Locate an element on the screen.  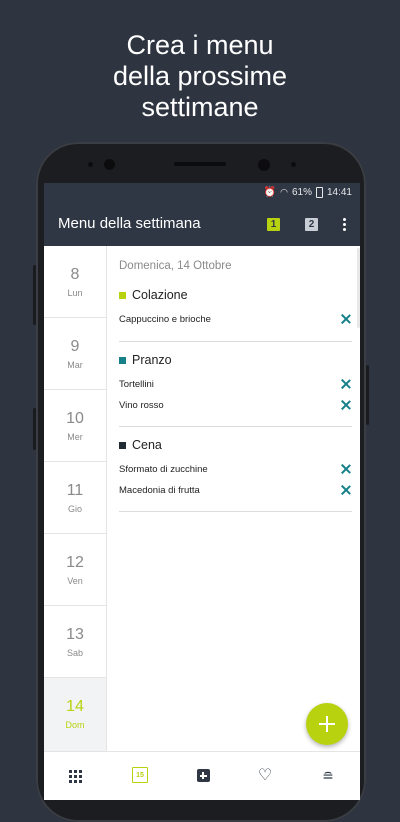
day-item-mon: 8 Lun is located at coordinates (75, 282).